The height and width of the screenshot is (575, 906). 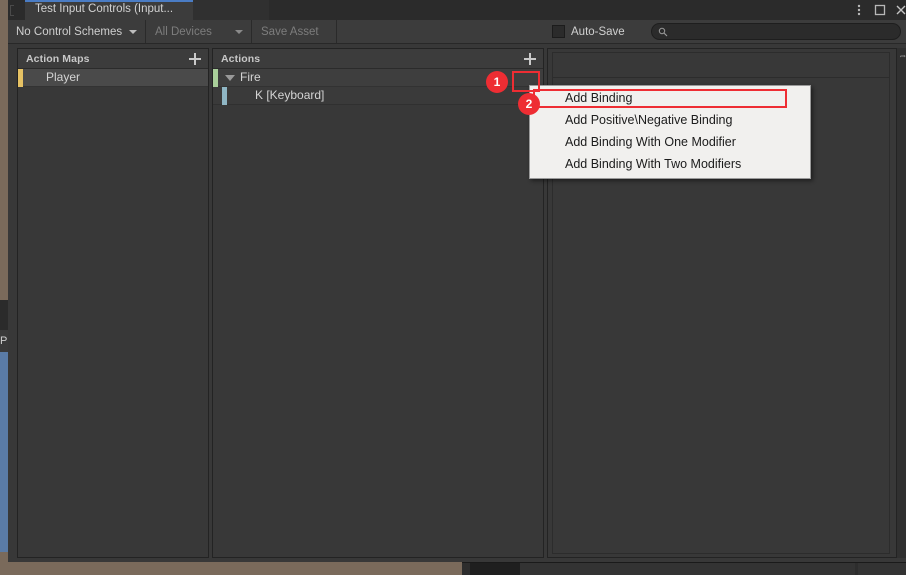 I want to click on background-left-letter: P, so click(x=4, y=341).